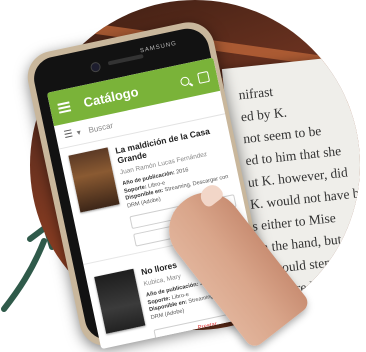 Image resolution: width=366 pixels, height=352 pixels. What do you see at coordinates (282, 135) in the screenshot?
I see `book-text-line: not seem to be` at bounding box center [282, 135].